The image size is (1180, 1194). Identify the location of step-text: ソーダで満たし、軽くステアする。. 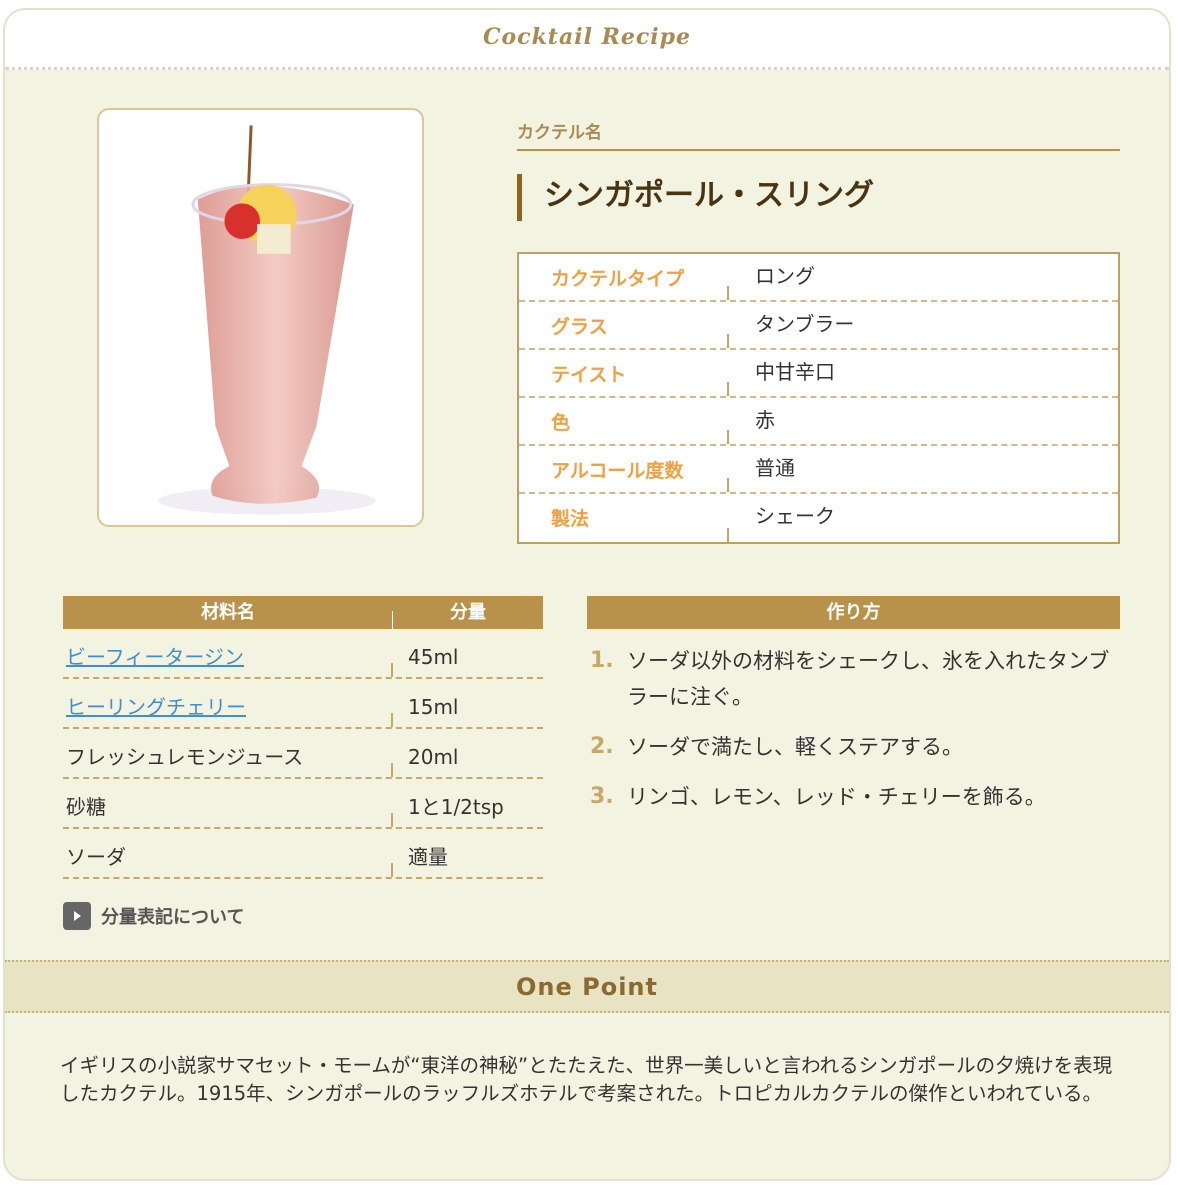
(795, 747).